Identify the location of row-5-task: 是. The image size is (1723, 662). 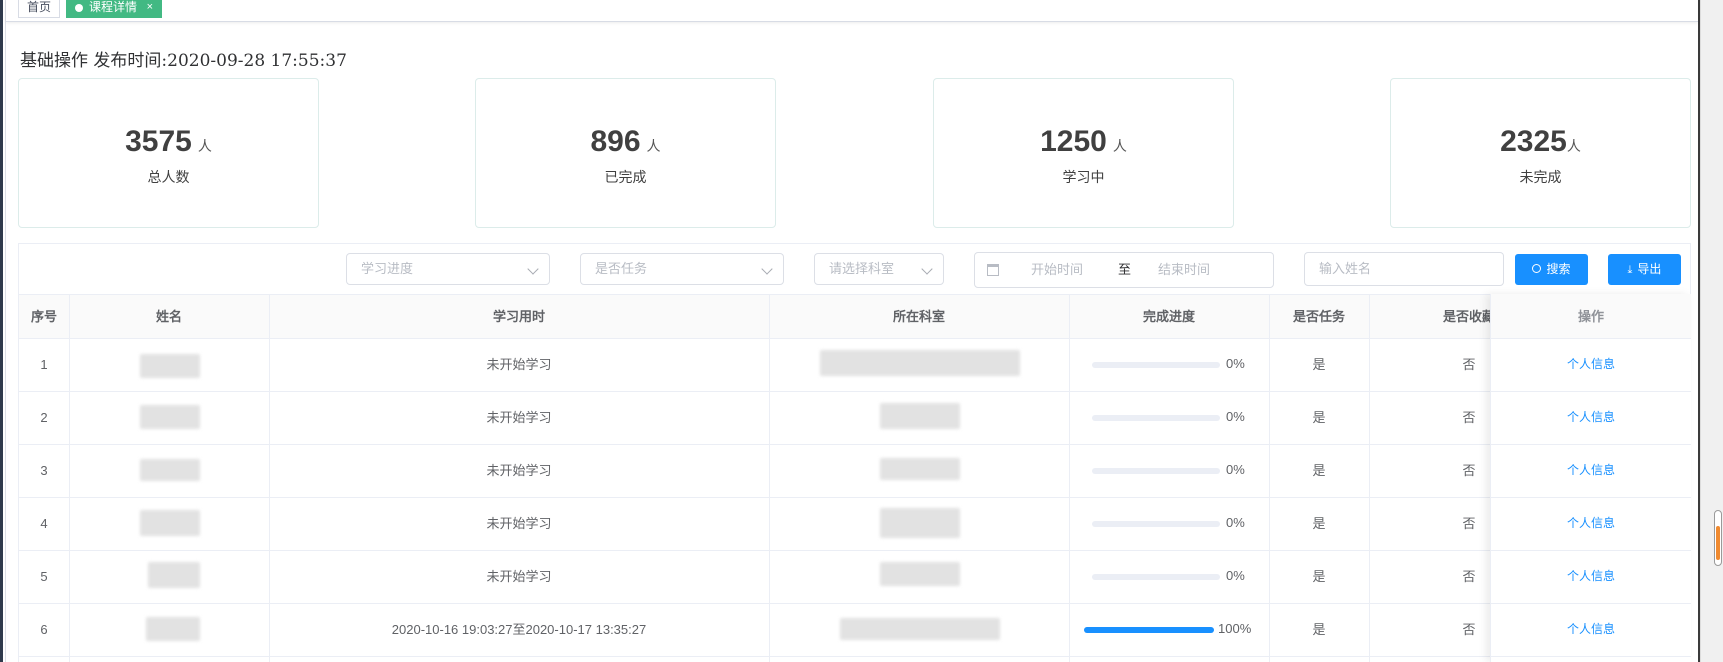
(1319, 576).